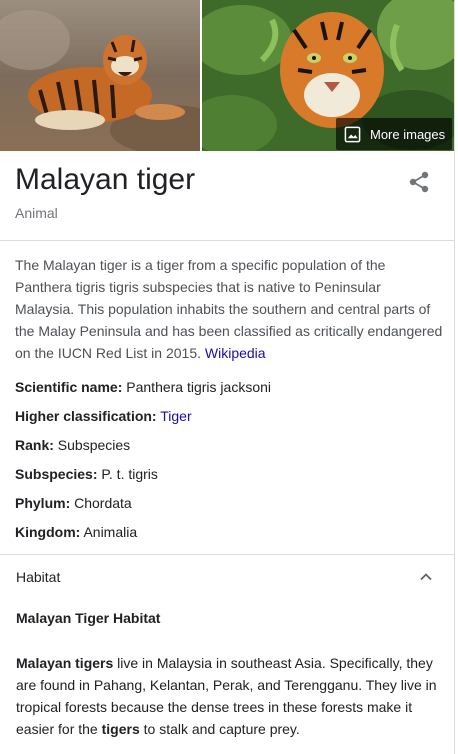 This screenshot has height=754, width=458. I want to click on habitat-section-label: Habitat, so click(38, 577).